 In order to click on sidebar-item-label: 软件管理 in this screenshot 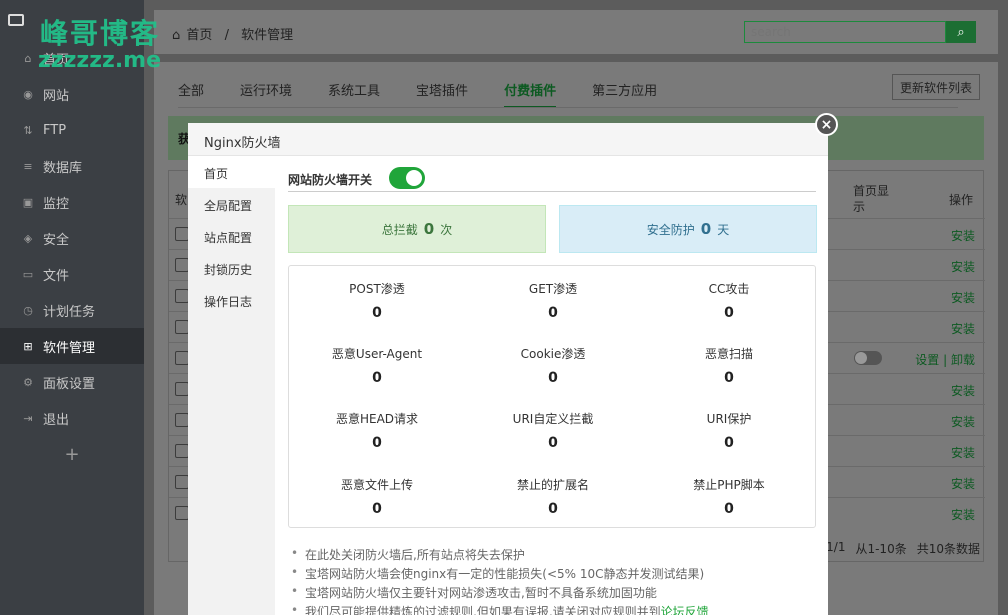, I will do `click(69, 348)`.